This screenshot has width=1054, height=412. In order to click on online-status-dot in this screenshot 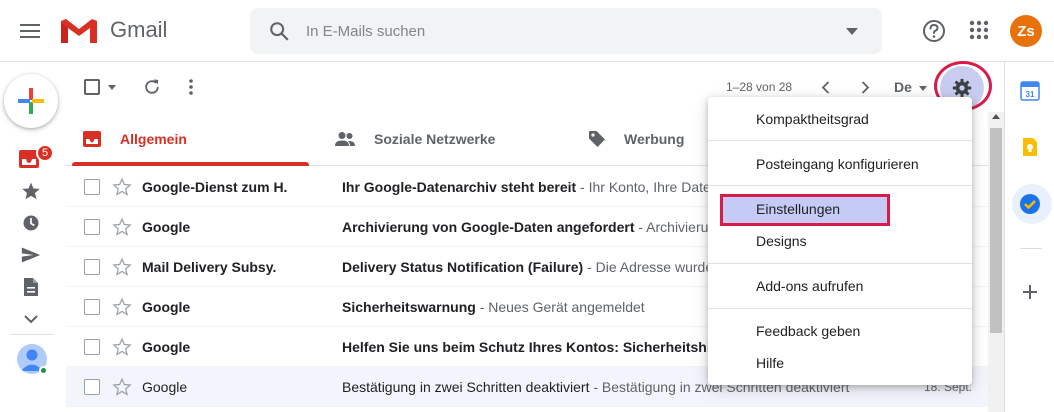, I will do `click(43, 370)`.